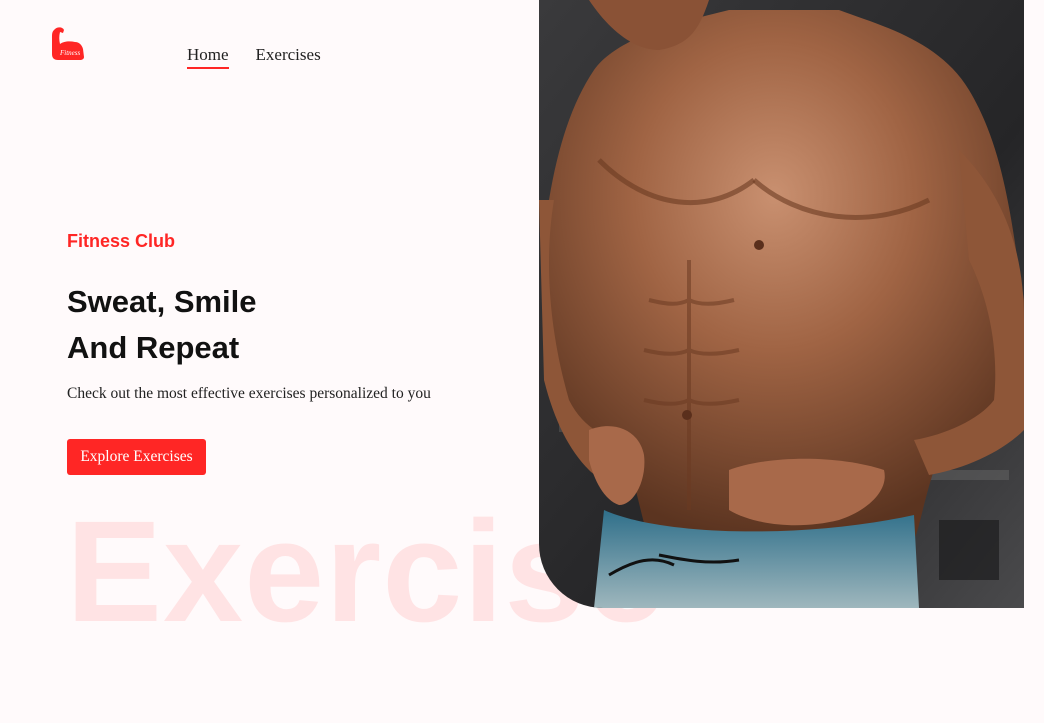  Describe the element at coordinates (69, 53) in the screenshot. I see `logo-text: Fitness` at that location.